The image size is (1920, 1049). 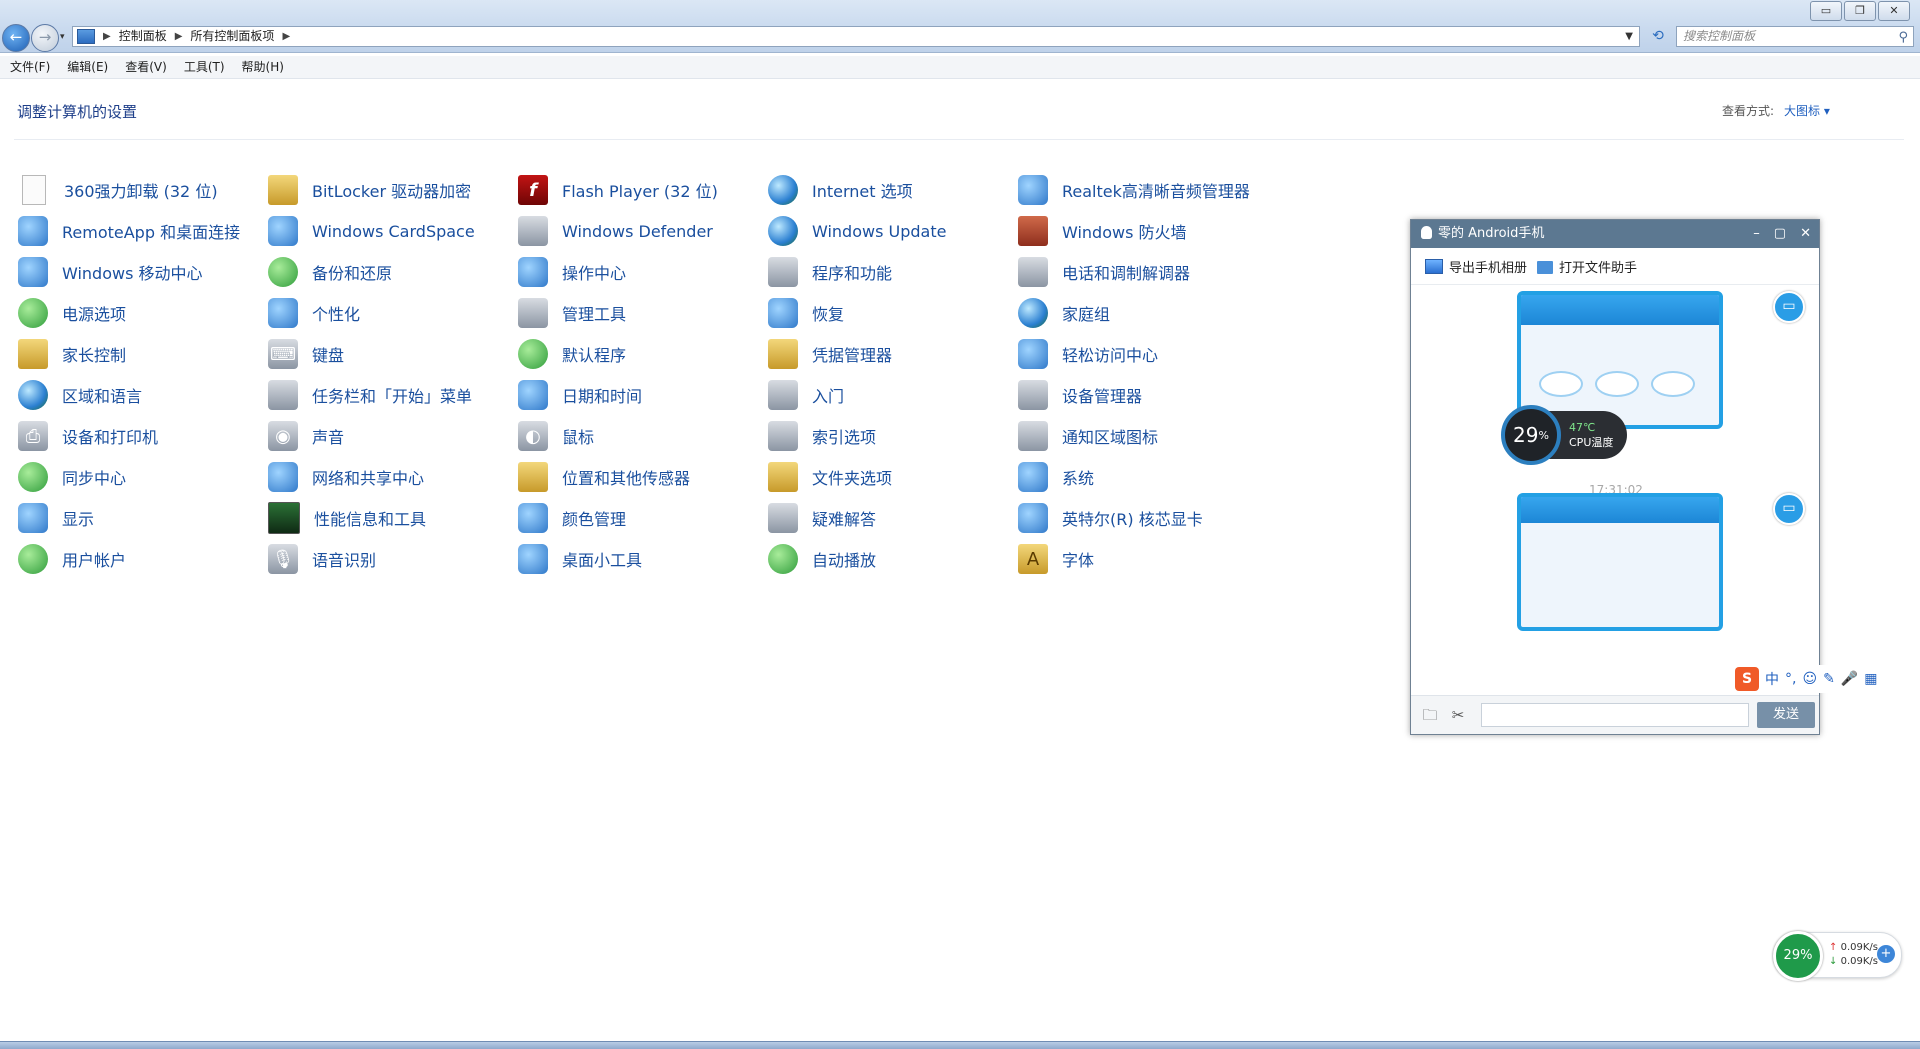 What do you see at coordinates (1772, 679) in the screenshot?
I see `ime-chinese-mode: 中` at bounding box center [1772, 679].